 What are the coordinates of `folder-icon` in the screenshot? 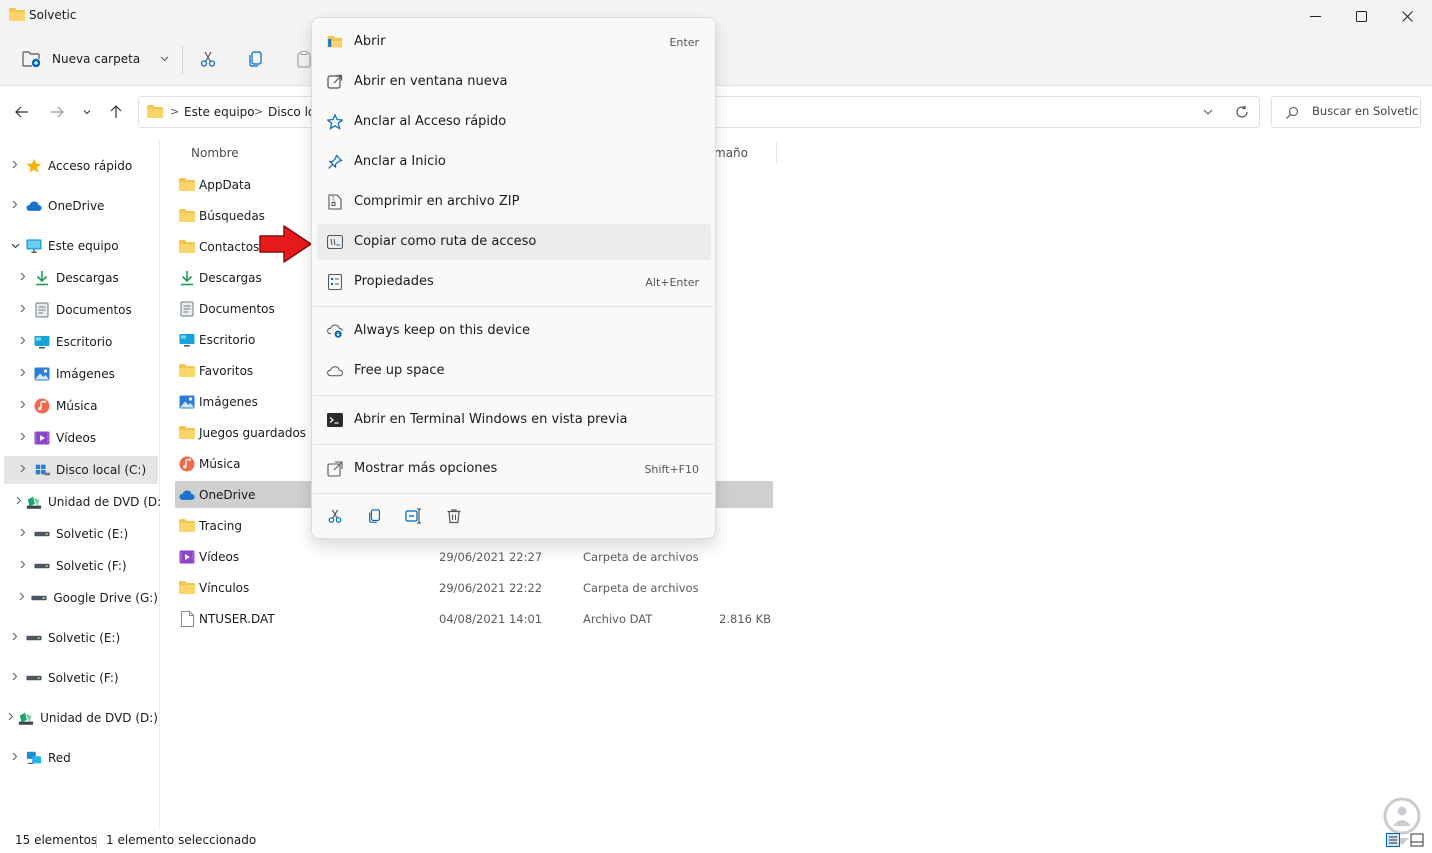 It's located at (187, 432).